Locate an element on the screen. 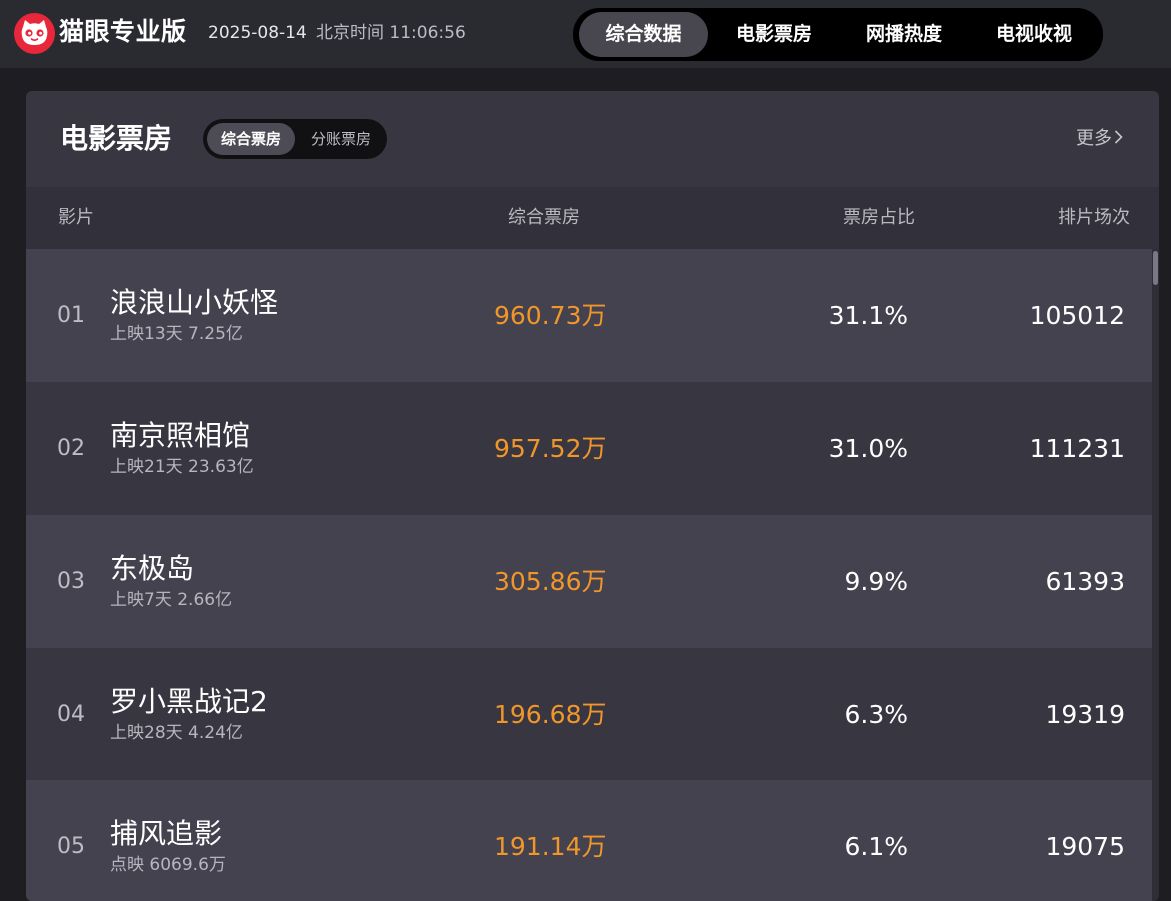  more-link: 更多 is located at coordinates (1099, 139).